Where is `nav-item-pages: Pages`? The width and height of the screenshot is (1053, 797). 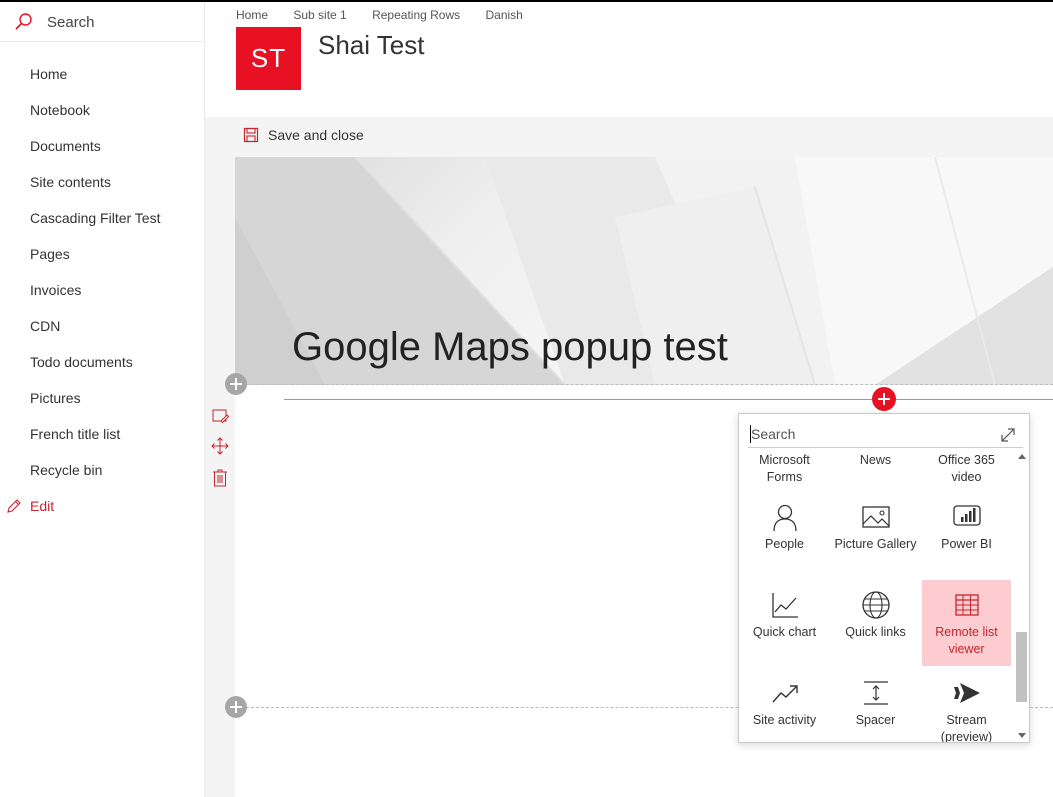 nav-item-pages: Pages is located at coordinates (50, 254).